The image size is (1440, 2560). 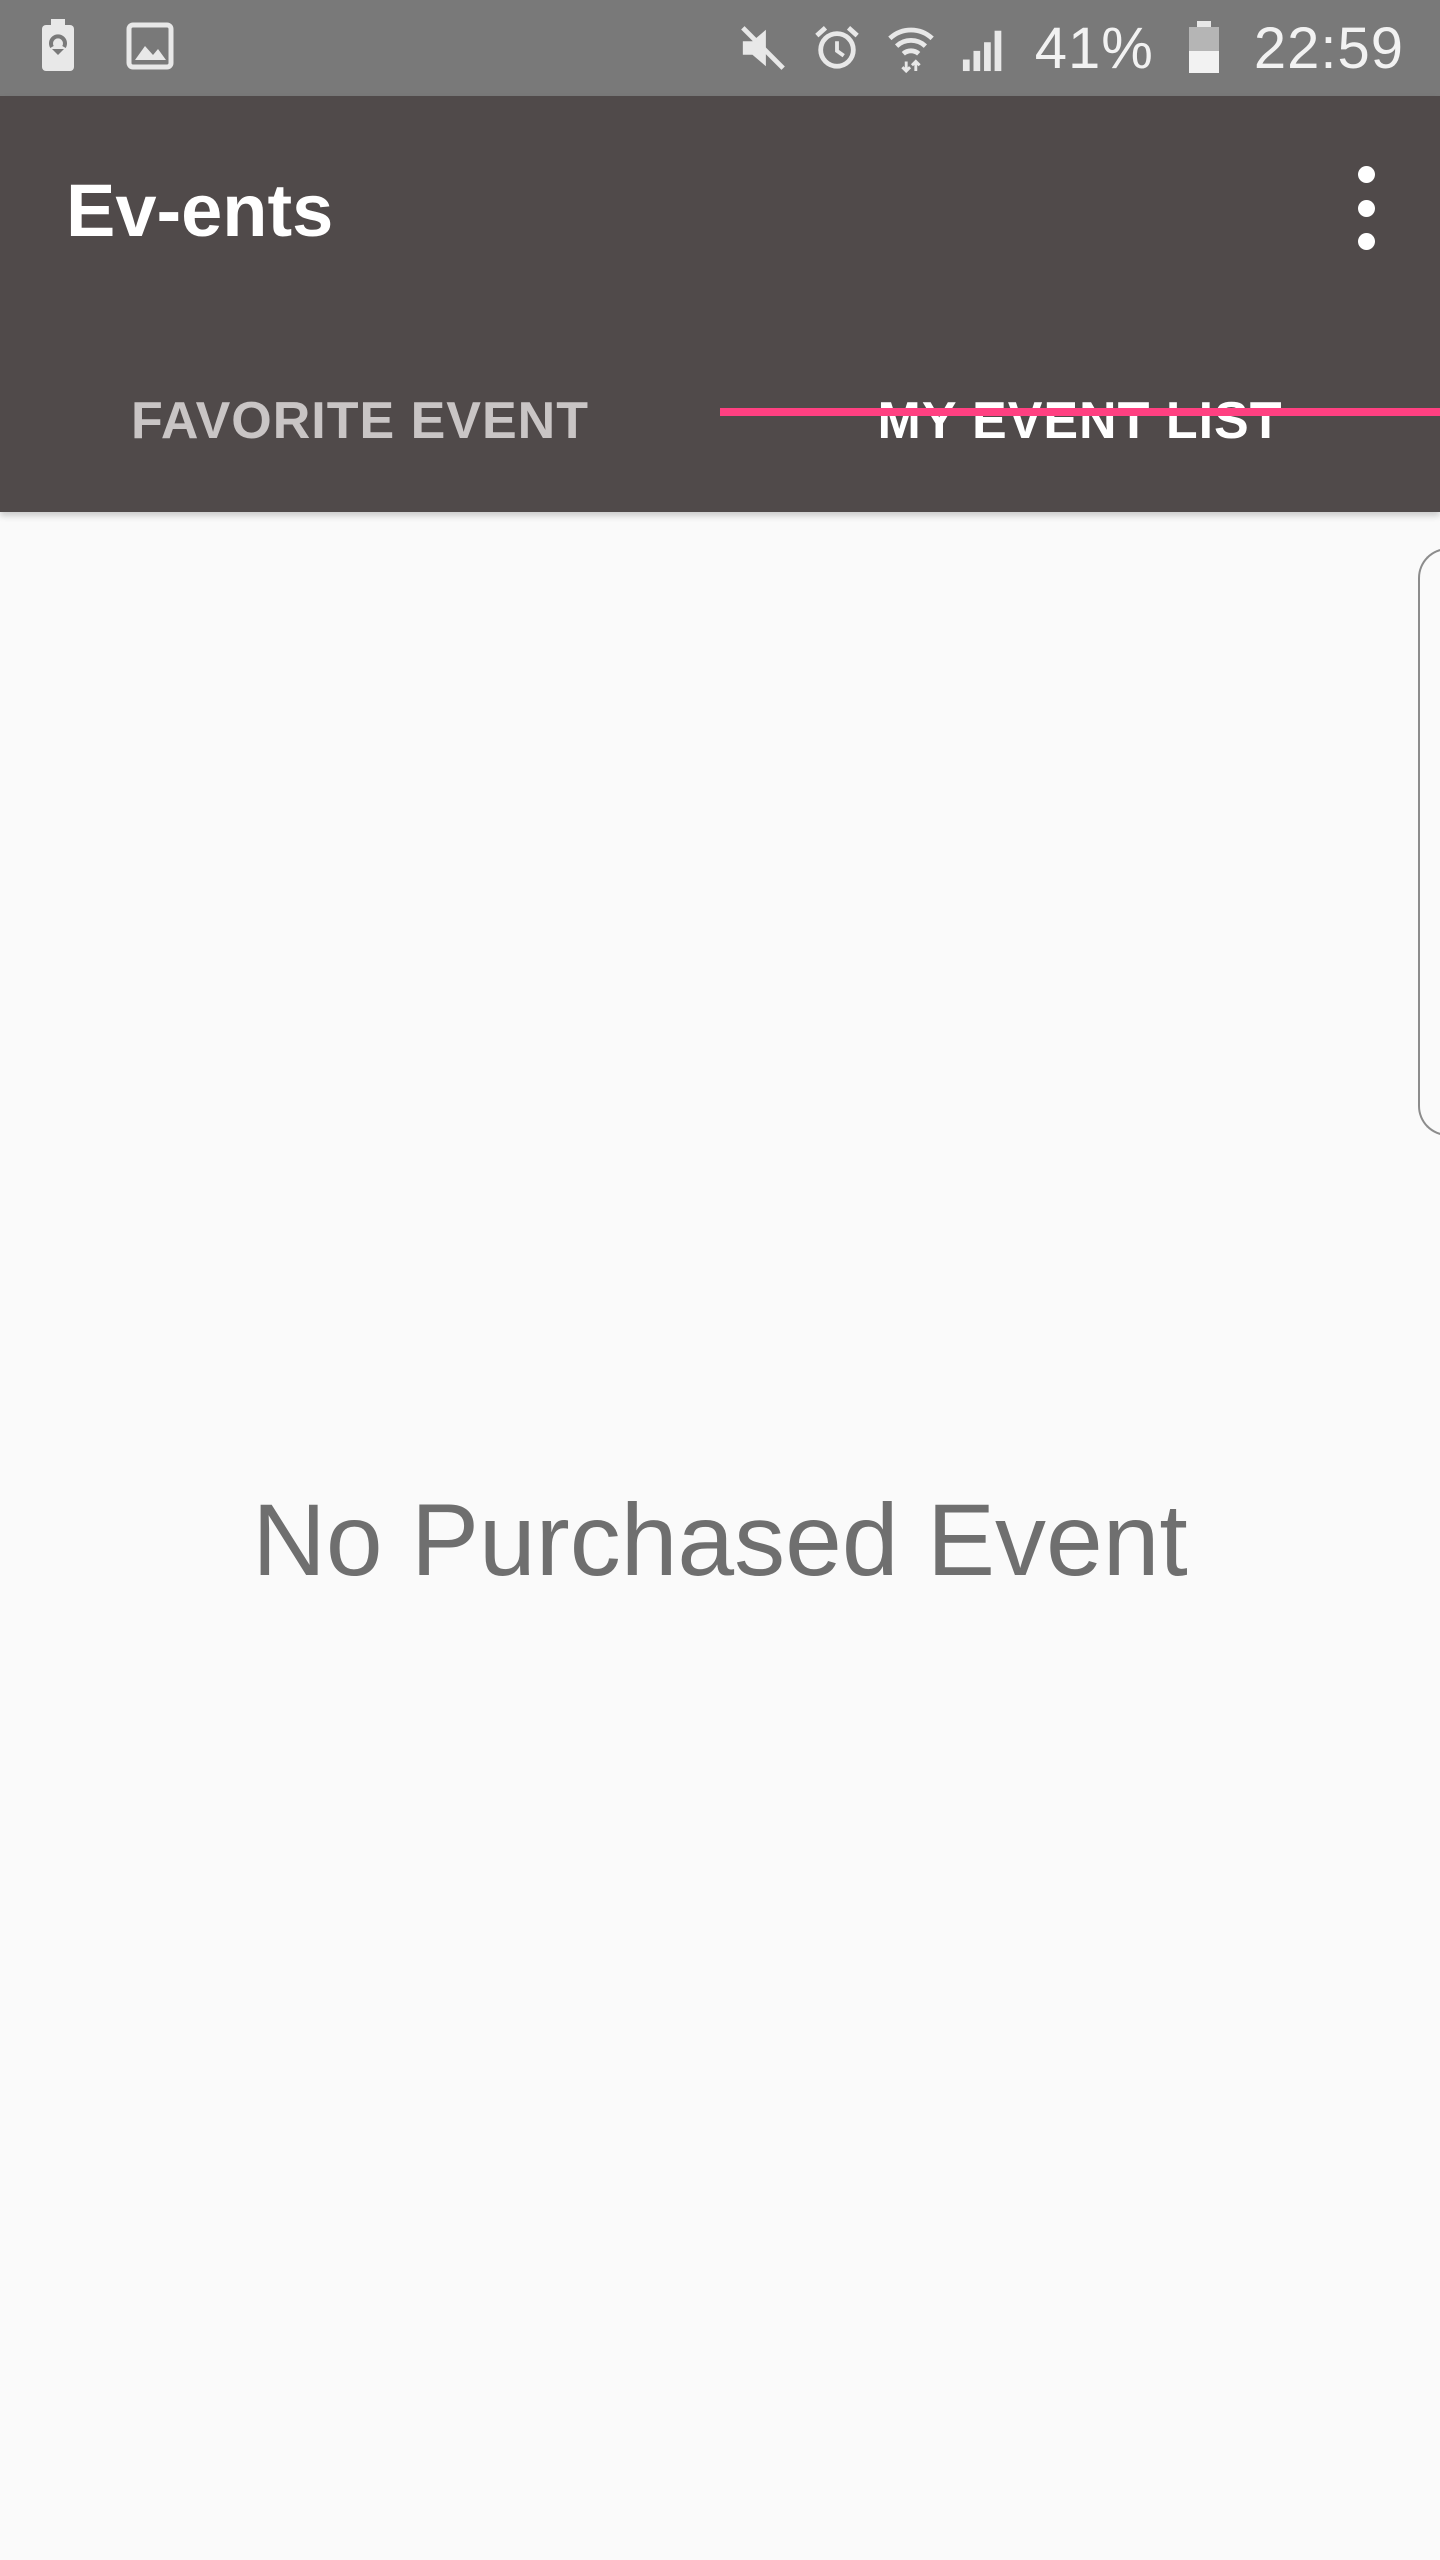 What do you see at coordinates (150, 46) in the screenshot?
I see `image-icon` at bounding box center [150, 46].